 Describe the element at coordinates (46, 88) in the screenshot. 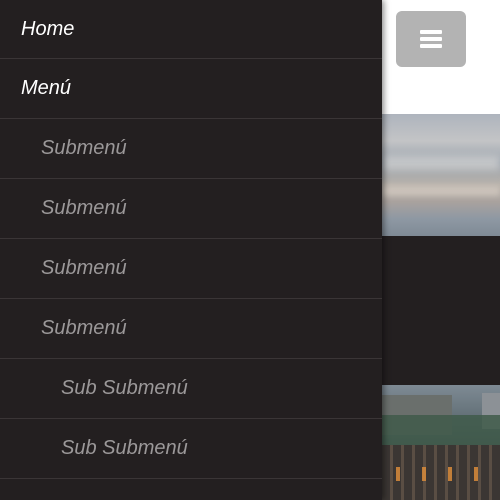

I see `menu-item-label: Menú` at that location.